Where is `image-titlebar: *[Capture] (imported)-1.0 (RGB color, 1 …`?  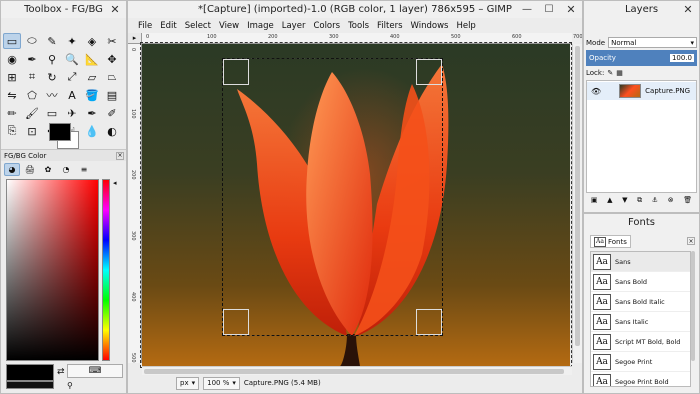
image-titlebar: *[Capture] (imported)-1.0 (RGB color, 1 … is located at coordinates (355, 9).